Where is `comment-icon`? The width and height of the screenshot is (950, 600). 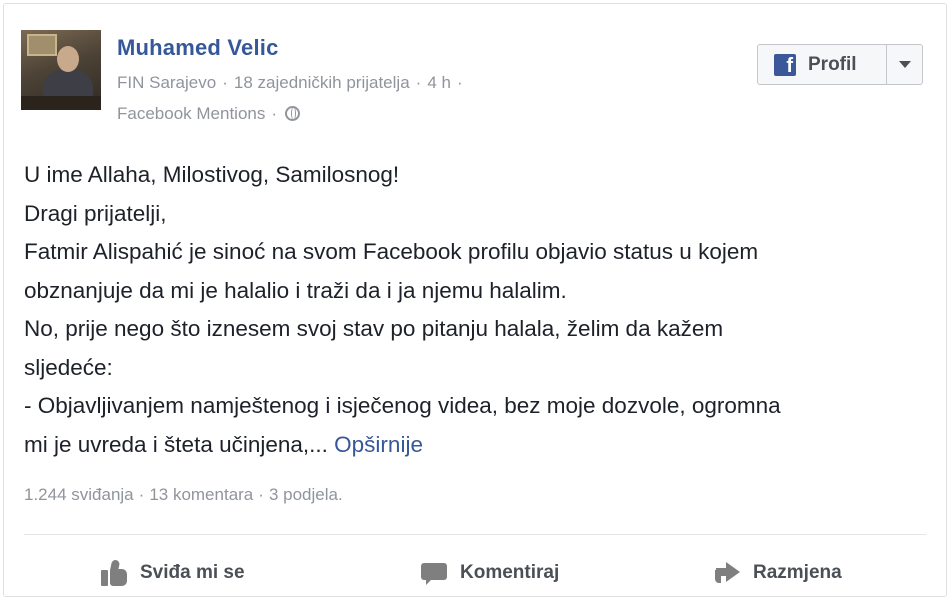 comment-icon is located at coordinates (434, 573).